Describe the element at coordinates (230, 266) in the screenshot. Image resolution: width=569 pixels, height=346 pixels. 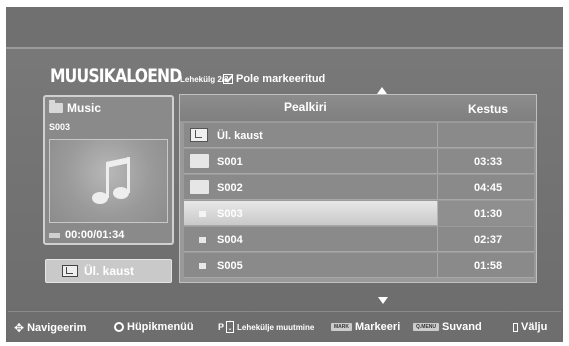
I see `item-name: S005` at that location.